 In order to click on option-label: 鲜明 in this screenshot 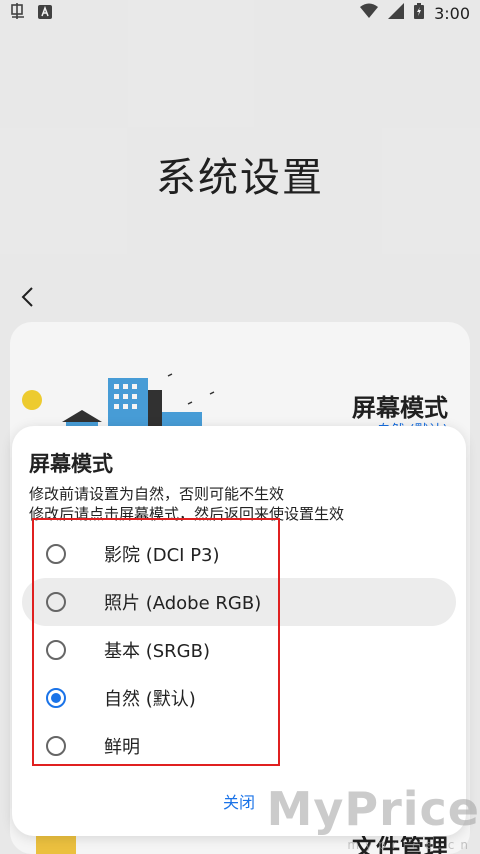, I will do `click(122, 747)`.